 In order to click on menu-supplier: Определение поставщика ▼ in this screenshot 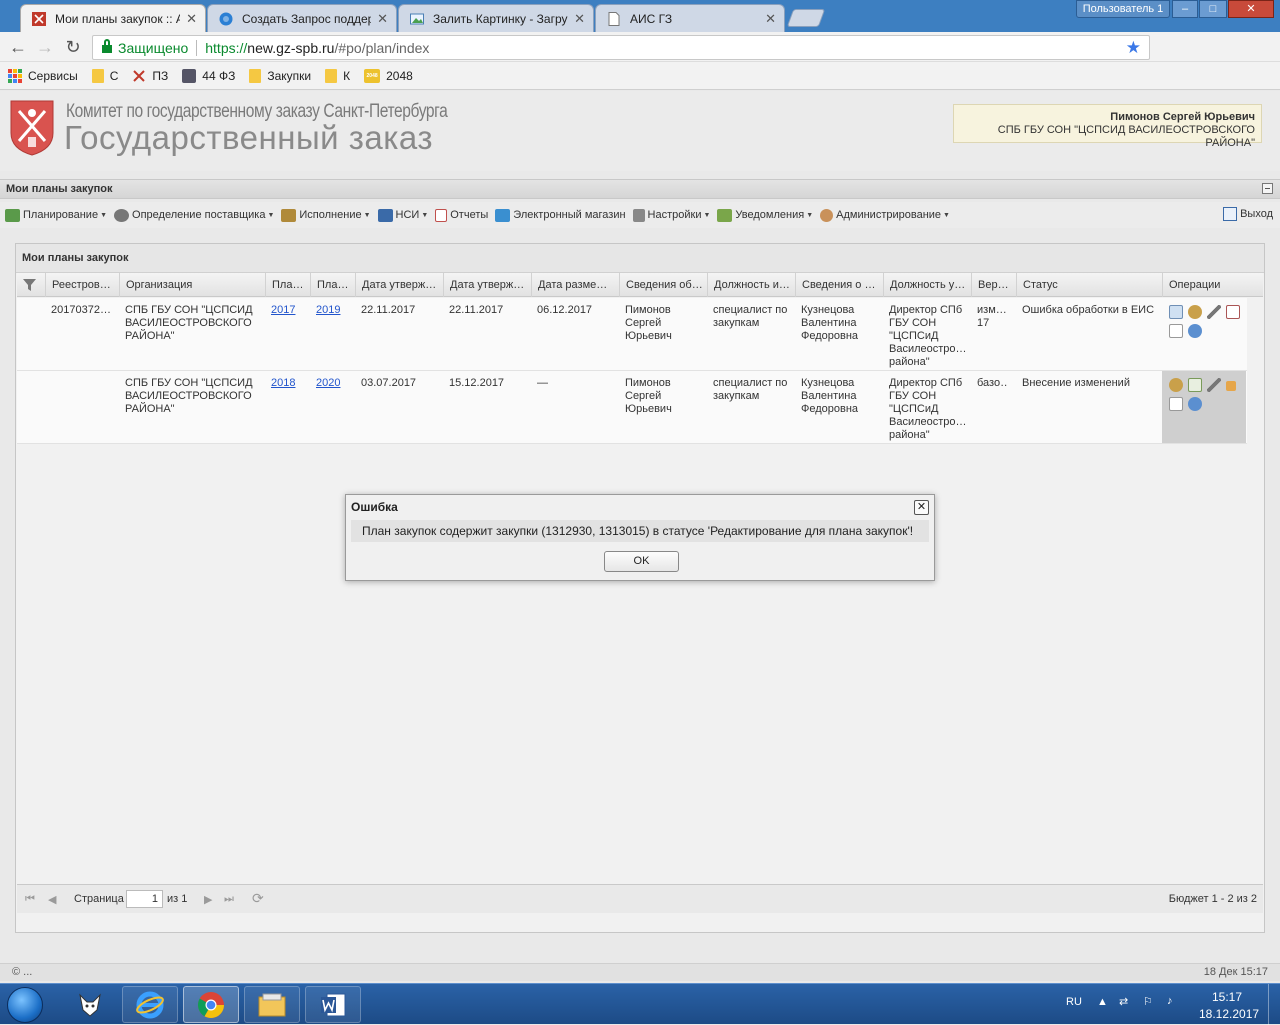, I will do `click(194, 215)`.